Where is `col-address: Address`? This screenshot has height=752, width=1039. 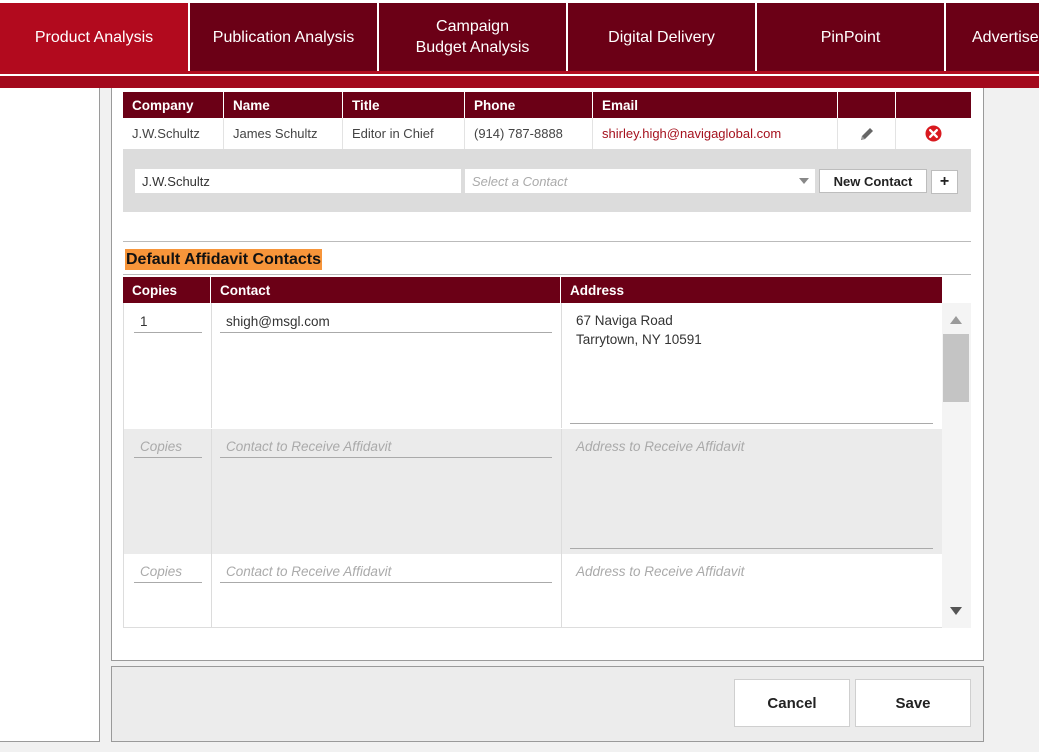 col-address: Address is located at coordinates (597, 290).